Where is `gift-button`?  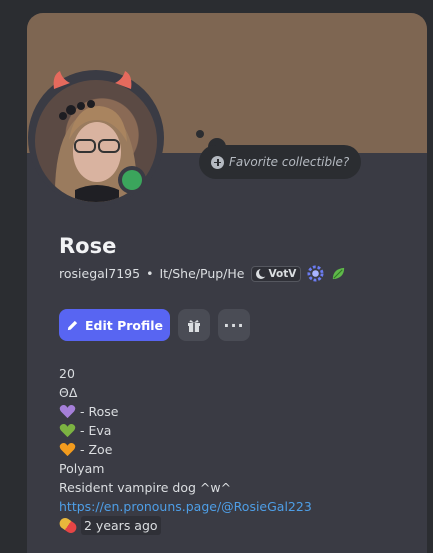 gift-button is located at coordinates (194, 325).